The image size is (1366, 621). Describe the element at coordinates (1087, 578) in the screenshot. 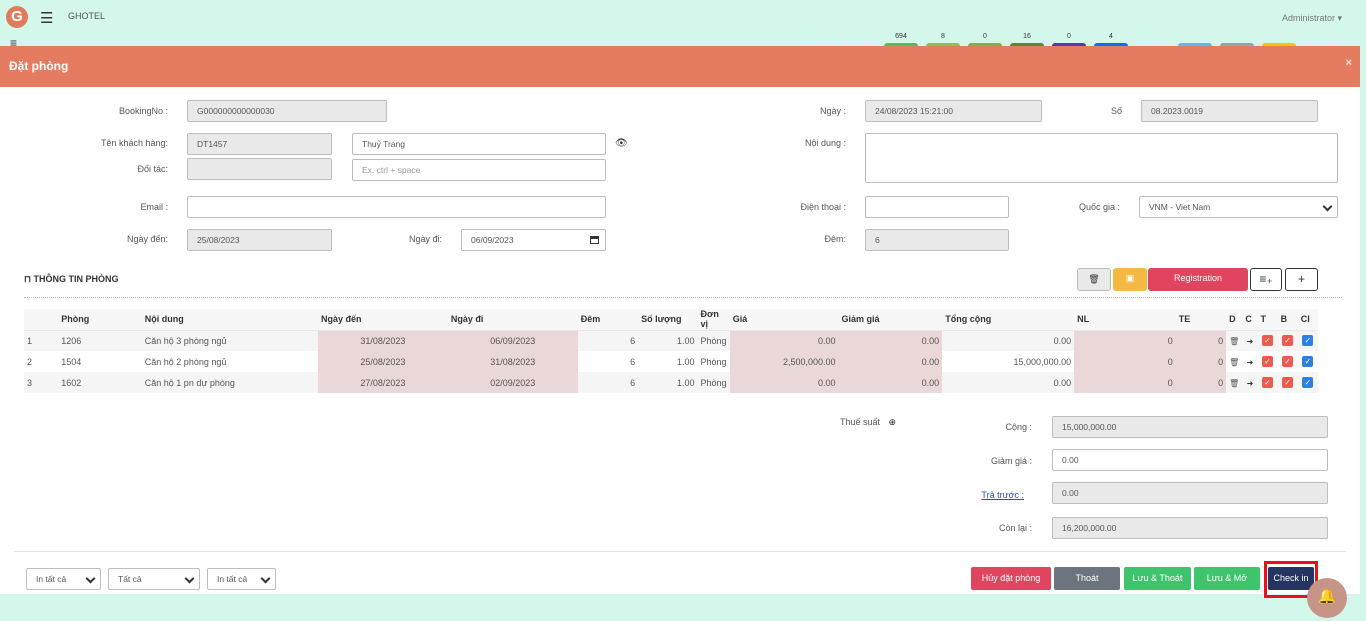

I see `exit-button: Thoát` at that location.